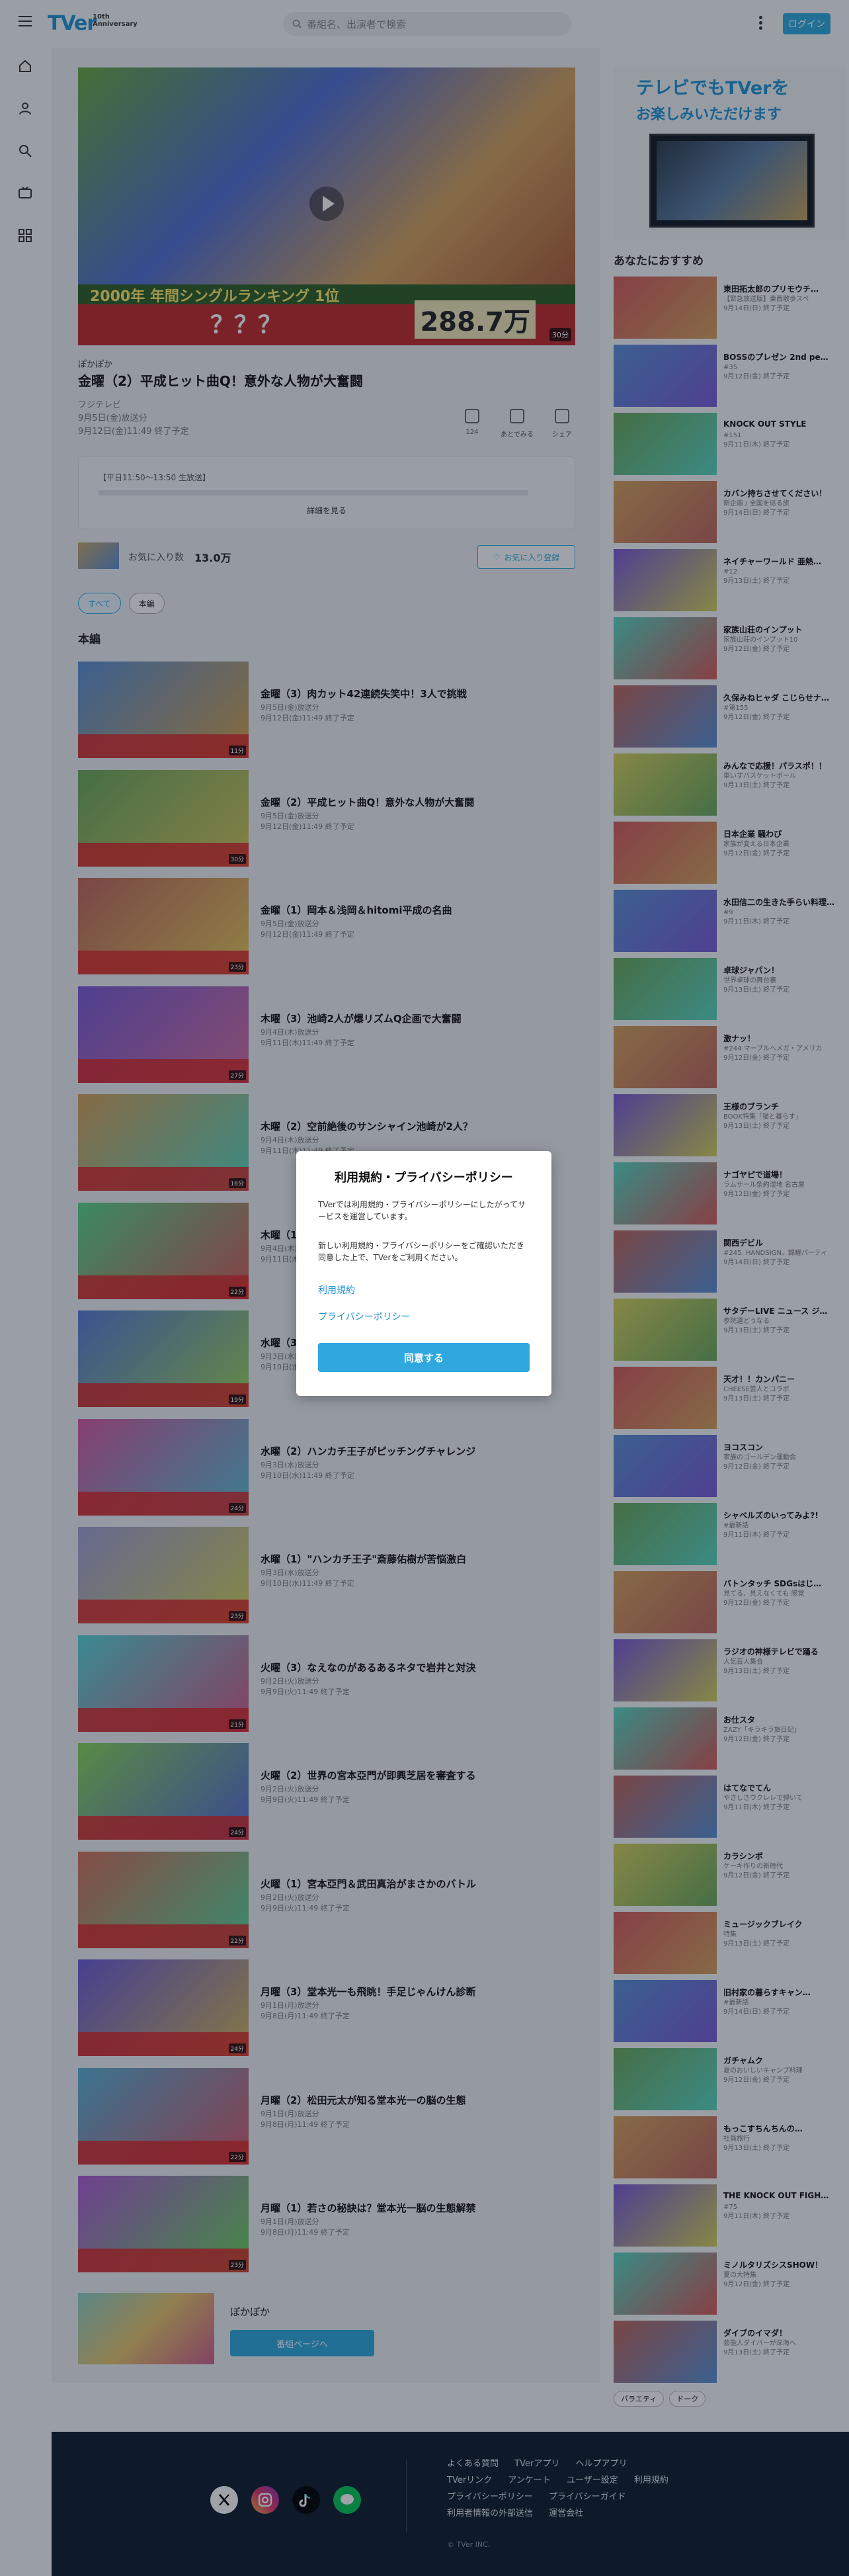 The height and width of the screenshot is (2576, 849). I want to click on modal-title: 利用規約・プライバシーポリシー, so click(424, 1178).